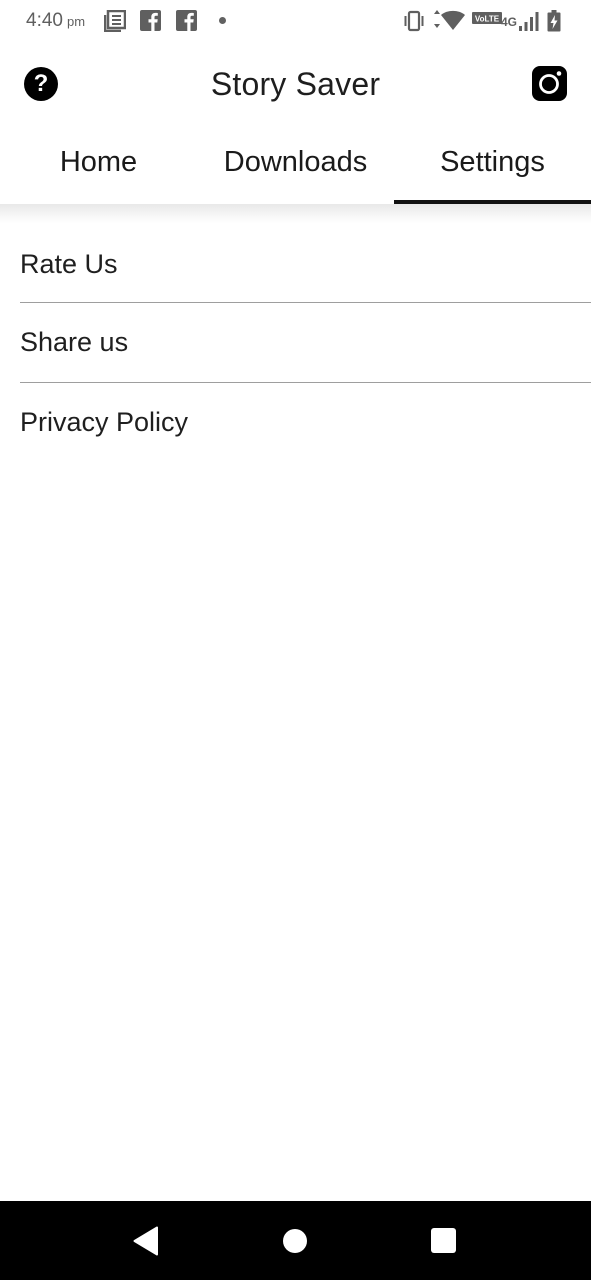 The width and height of the screenshot is (591, 1280). I want to click on app-bar: ? Story Saver, so click(295, 85).